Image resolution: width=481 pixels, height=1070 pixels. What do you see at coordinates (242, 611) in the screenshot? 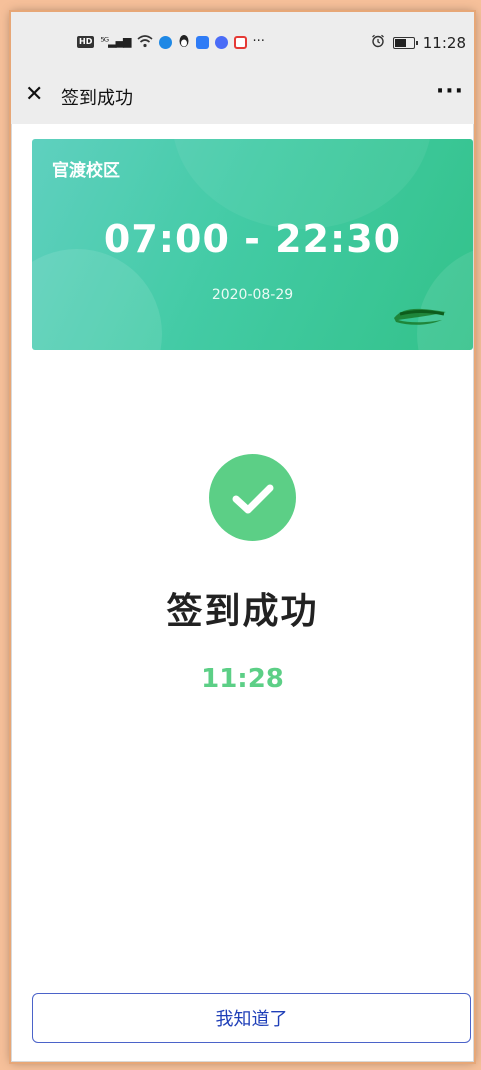
I see `success-title: 签到成功` at bounding box center [242, 611].